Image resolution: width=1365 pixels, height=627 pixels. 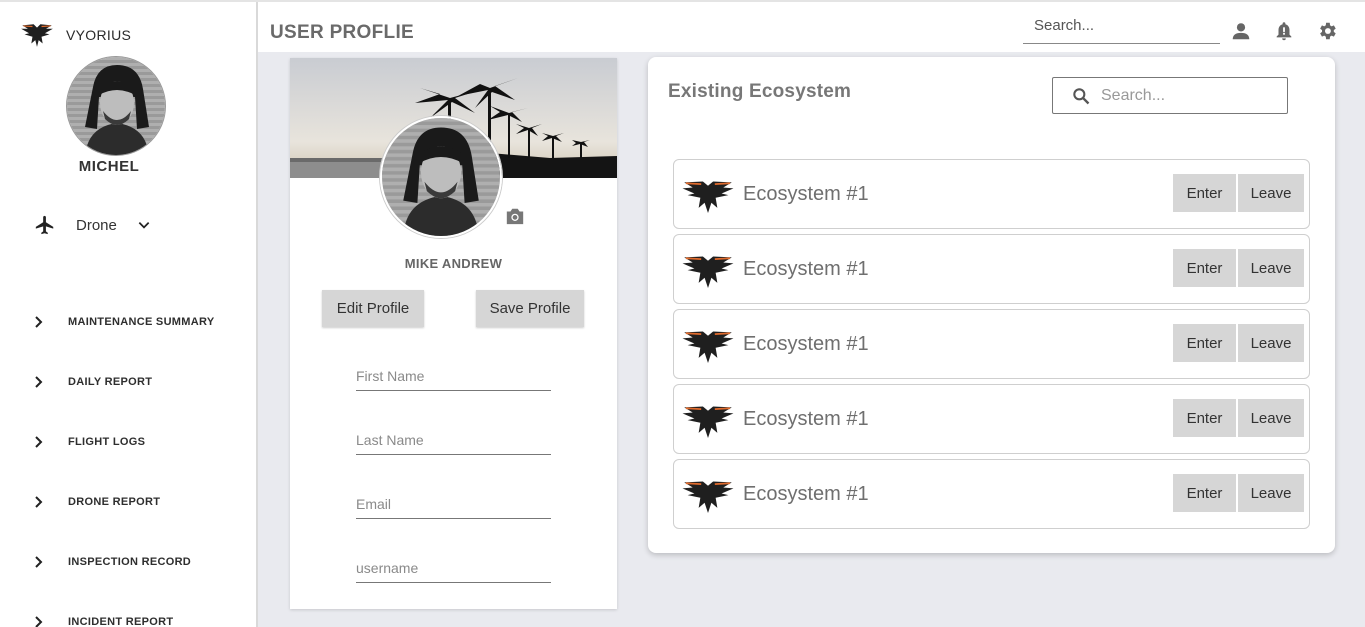 I want to click on profile-name: MIKE ANDREW, so click(x=453, y=263).